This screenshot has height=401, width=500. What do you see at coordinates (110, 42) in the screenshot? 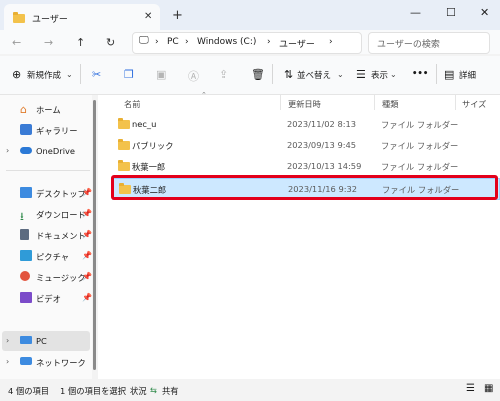
I see `refresh-button: ↻` at bounding box center [110, 42].